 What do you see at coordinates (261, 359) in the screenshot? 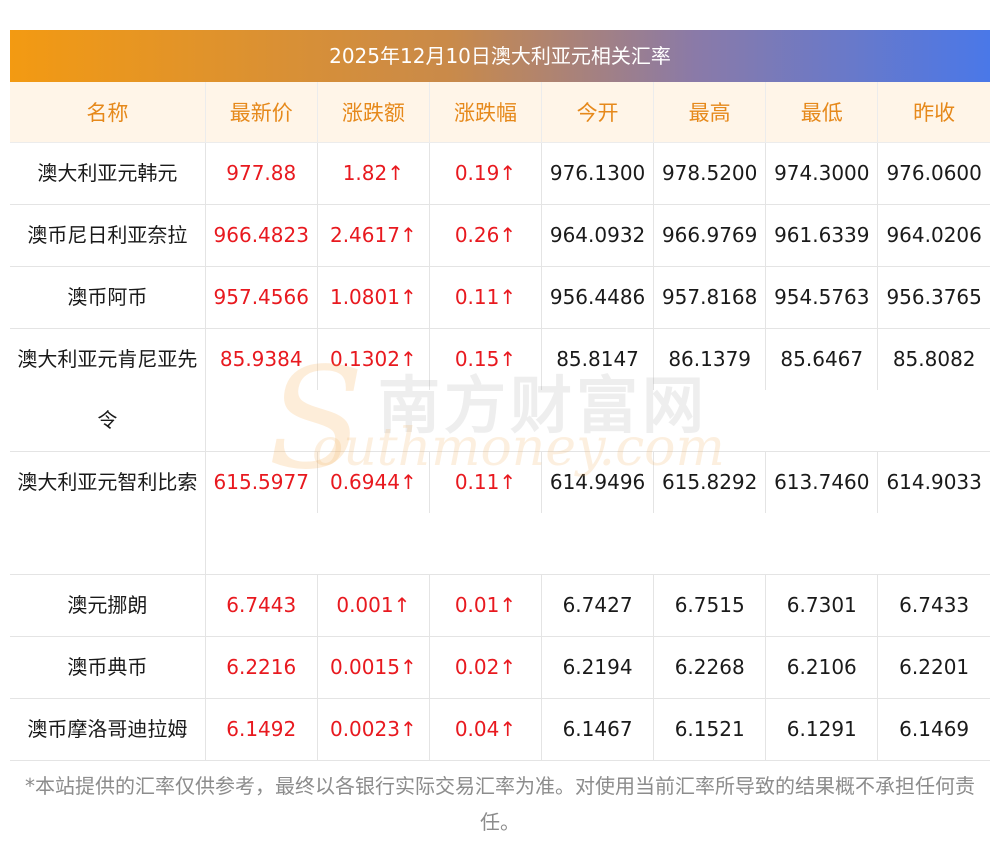
I see `last-price: 85.9384` at bounding box center [261, 359].